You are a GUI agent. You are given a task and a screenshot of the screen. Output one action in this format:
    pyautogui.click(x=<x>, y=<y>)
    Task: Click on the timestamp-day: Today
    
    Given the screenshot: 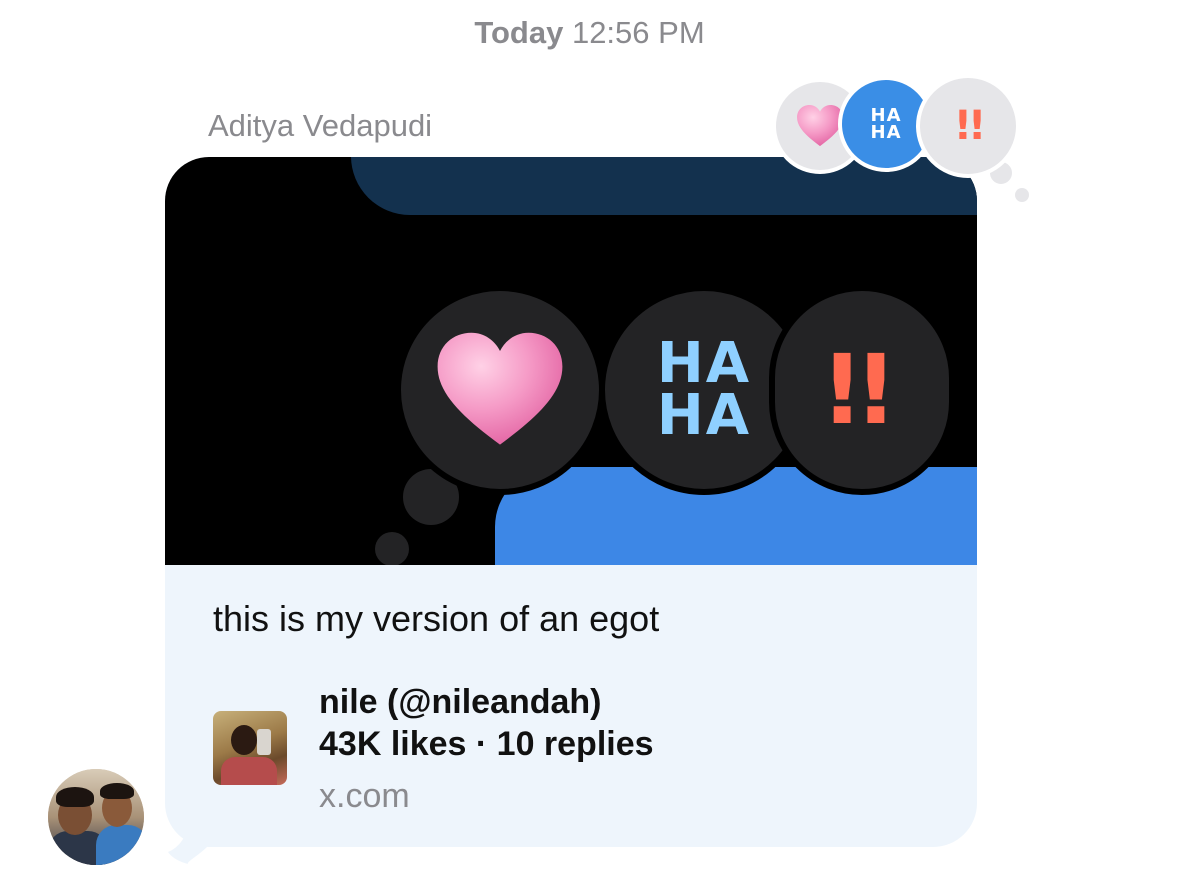 What is the action you would take?
    pyautogui.click(x=519, y=32)
    